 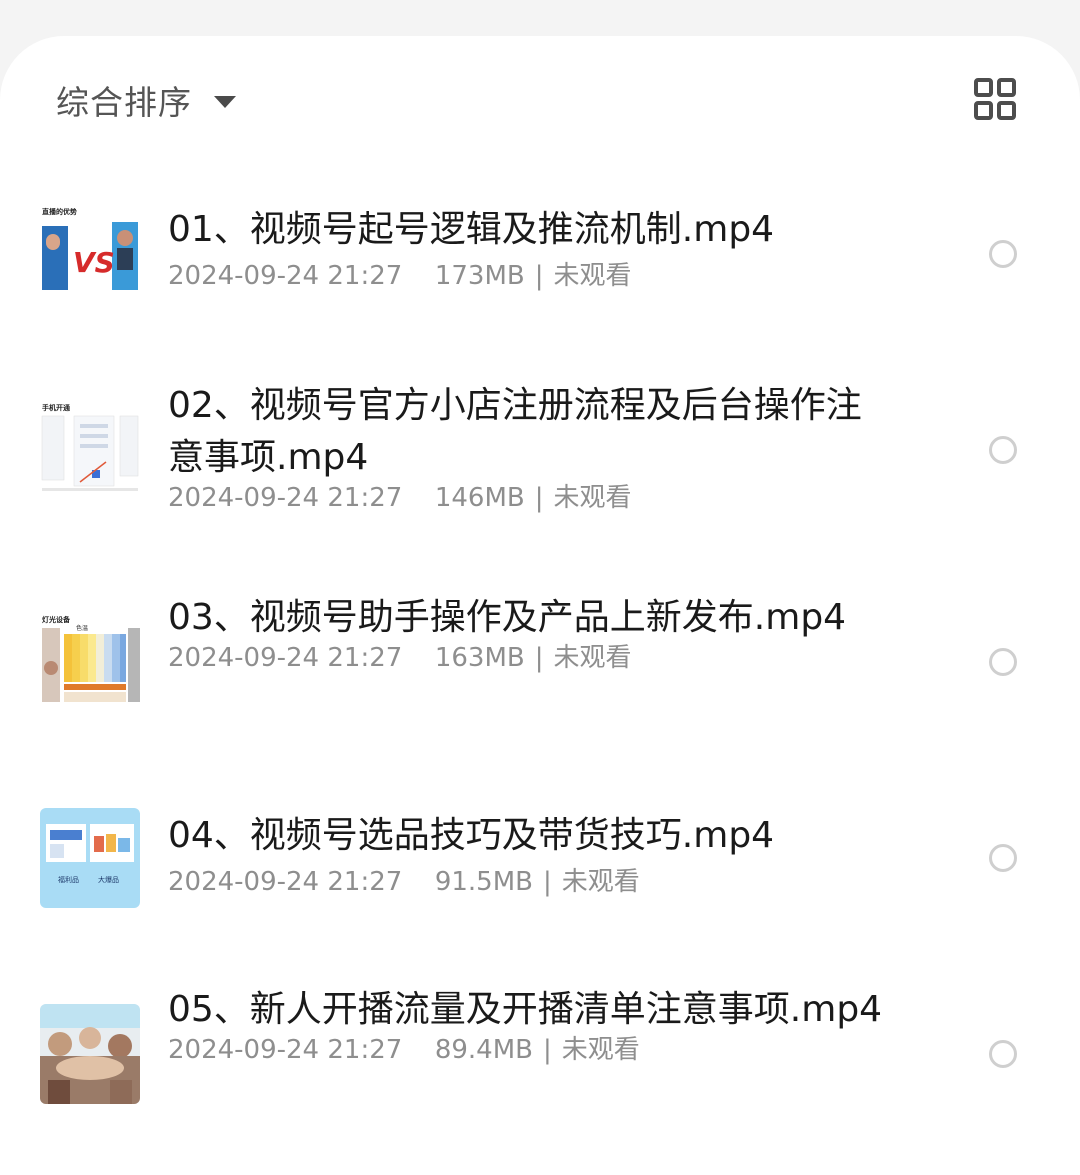 I want to click on file-meta: 2024-09-24 21:27 91.5MB | 未观看, so click(x=528, y=882).